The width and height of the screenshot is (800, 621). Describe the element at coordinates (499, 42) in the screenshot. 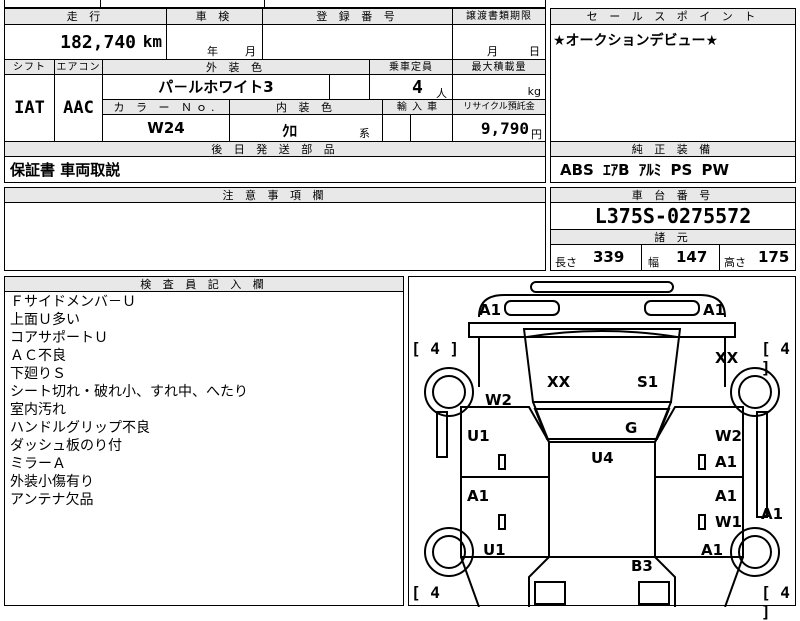

I see `transfer-cell: 月 日` at that location.